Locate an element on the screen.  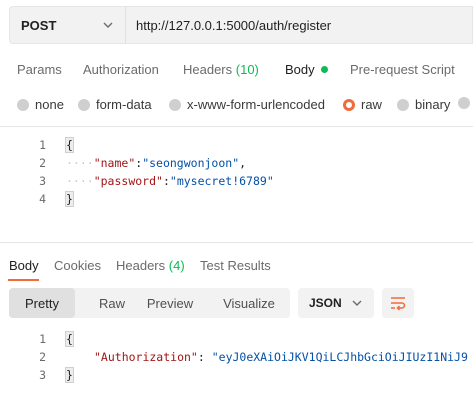
wrap-lines-button is located at coordinates (398, 303).